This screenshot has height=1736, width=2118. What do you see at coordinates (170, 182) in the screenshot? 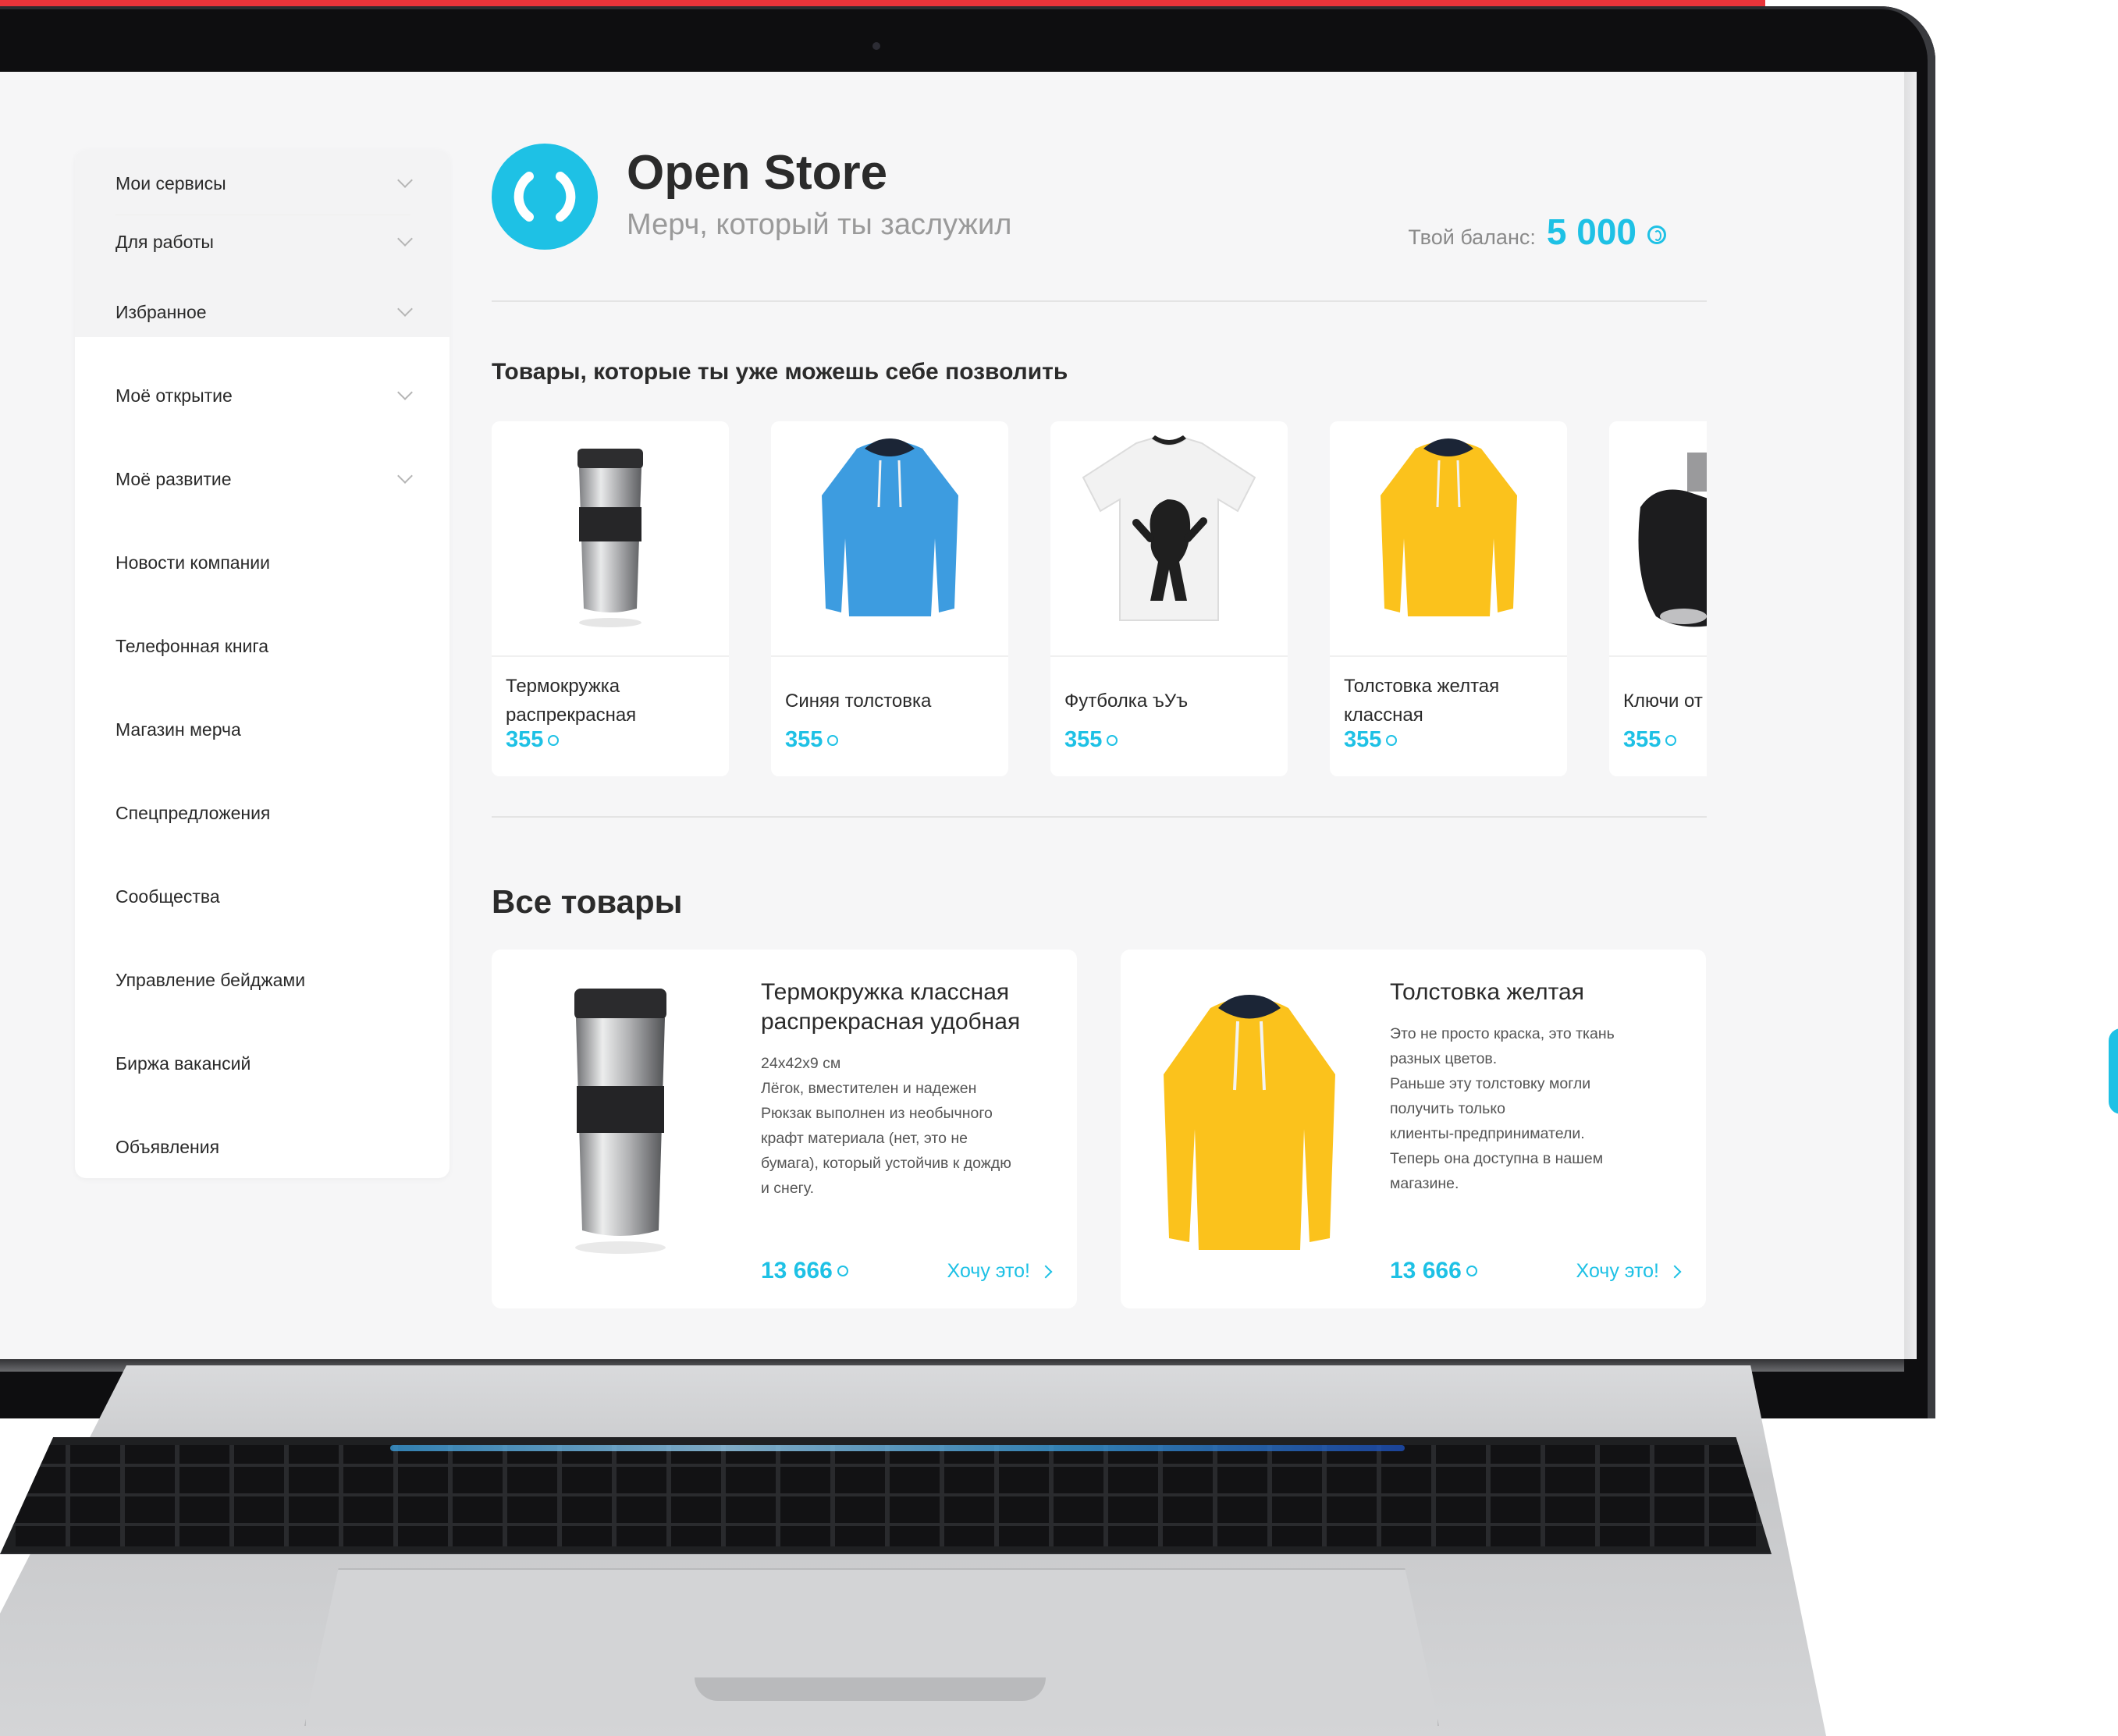
I see `sidebar-item-label: Мои сервисы` at bounding box center [170, 182].